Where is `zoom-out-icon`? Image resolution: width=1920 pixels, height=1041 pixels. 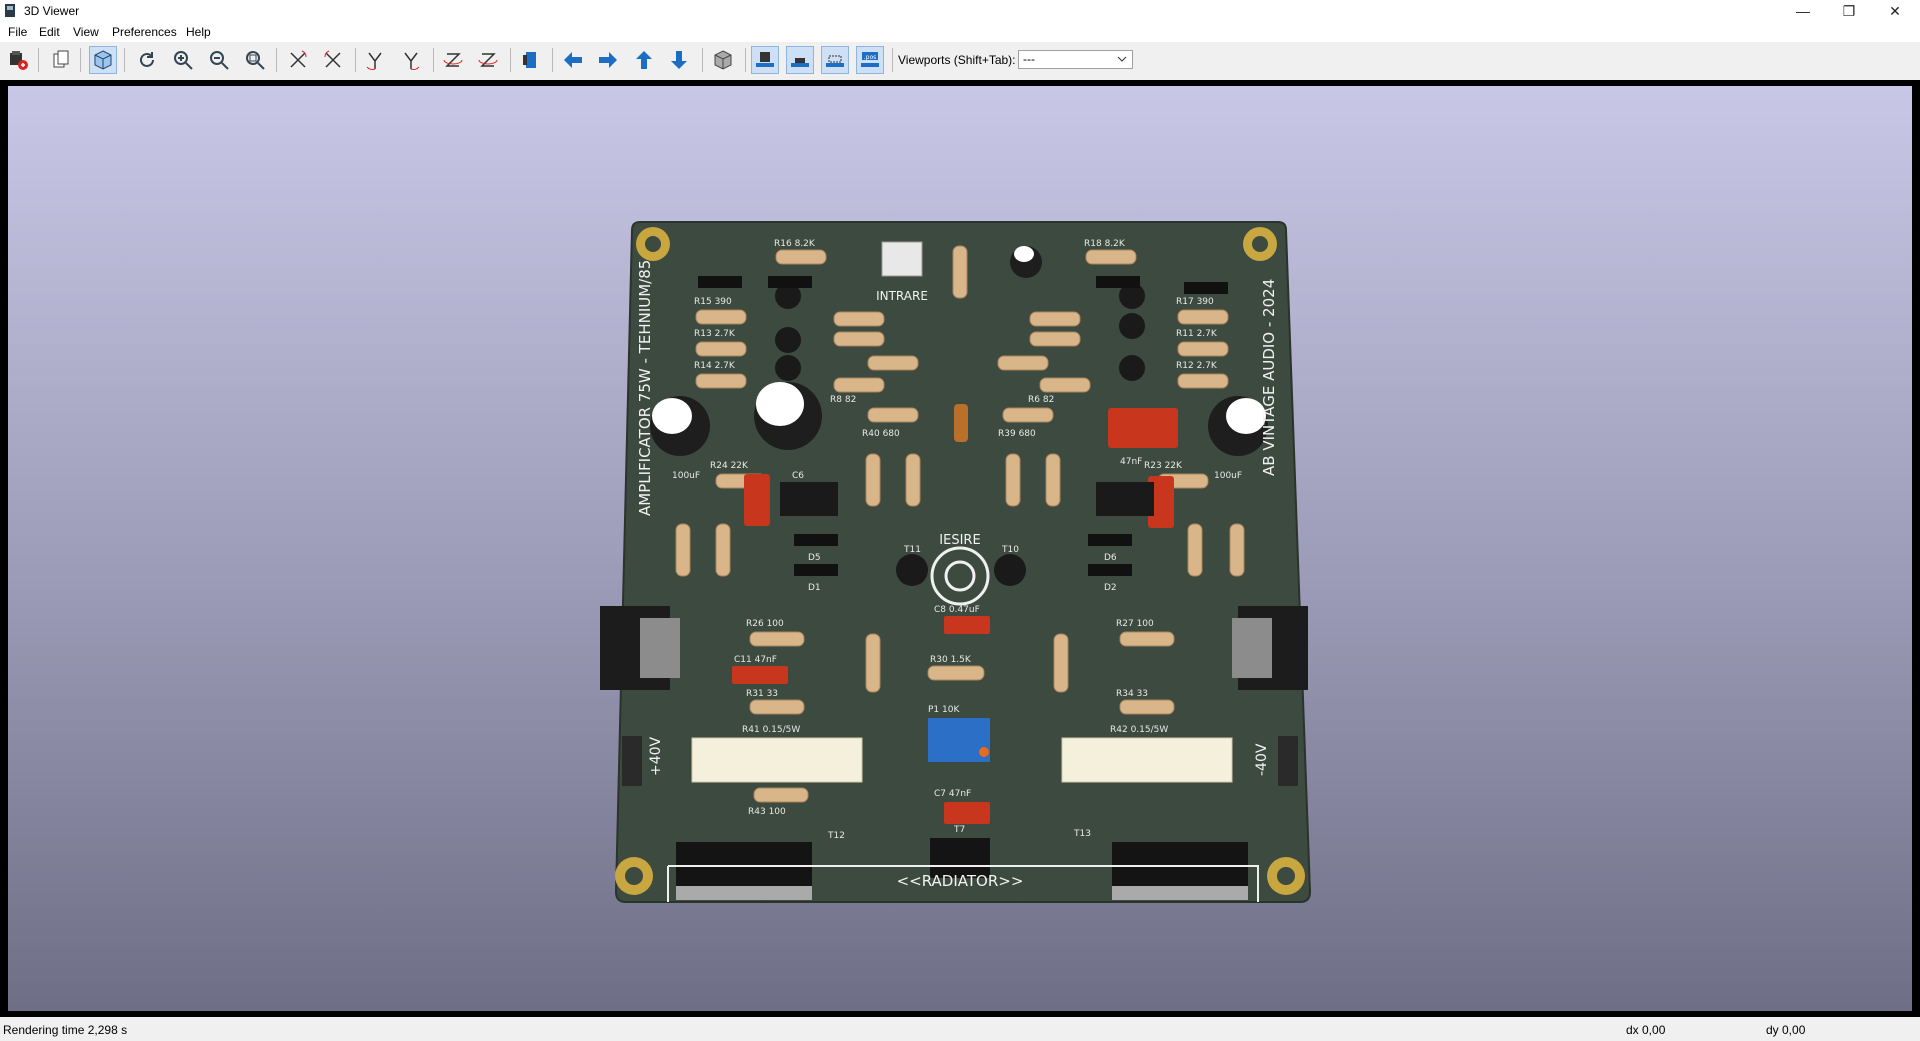
zoom-out-icon is located at coordinates (219, 60).